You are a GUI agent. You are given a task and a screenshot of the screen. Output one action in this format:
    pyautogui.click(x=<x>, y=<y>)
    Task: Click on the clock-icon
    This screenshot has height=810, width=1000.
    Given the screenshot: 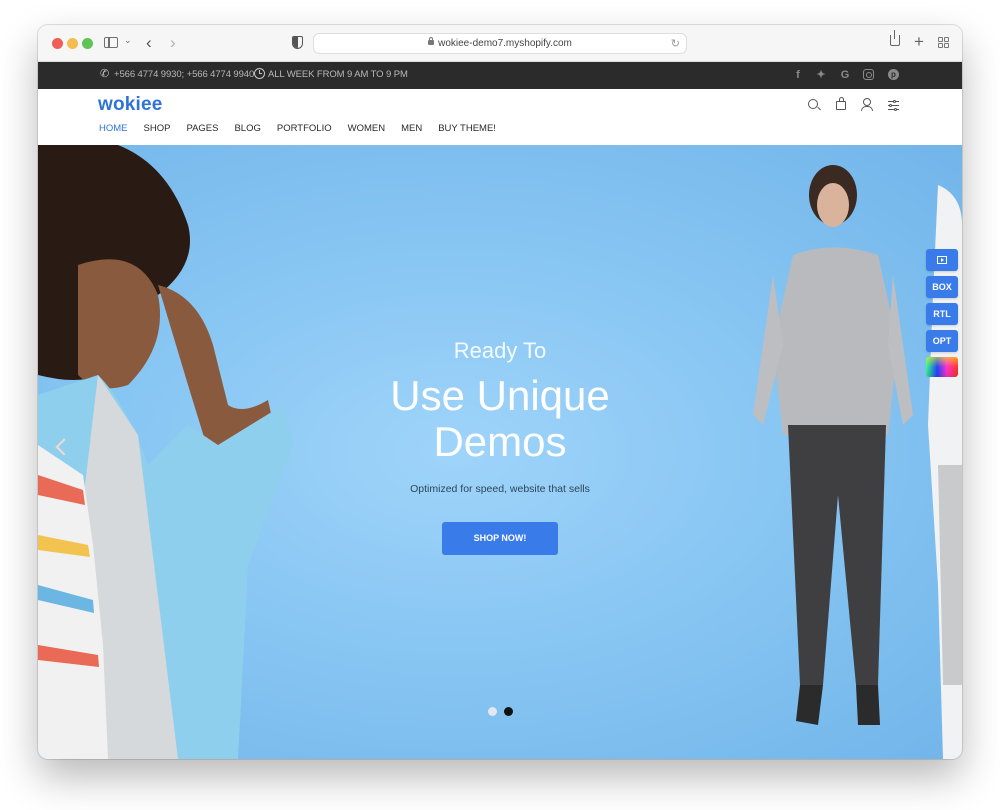 What is the action you would take?
    pyautogui.click(x=259, y=73)
    